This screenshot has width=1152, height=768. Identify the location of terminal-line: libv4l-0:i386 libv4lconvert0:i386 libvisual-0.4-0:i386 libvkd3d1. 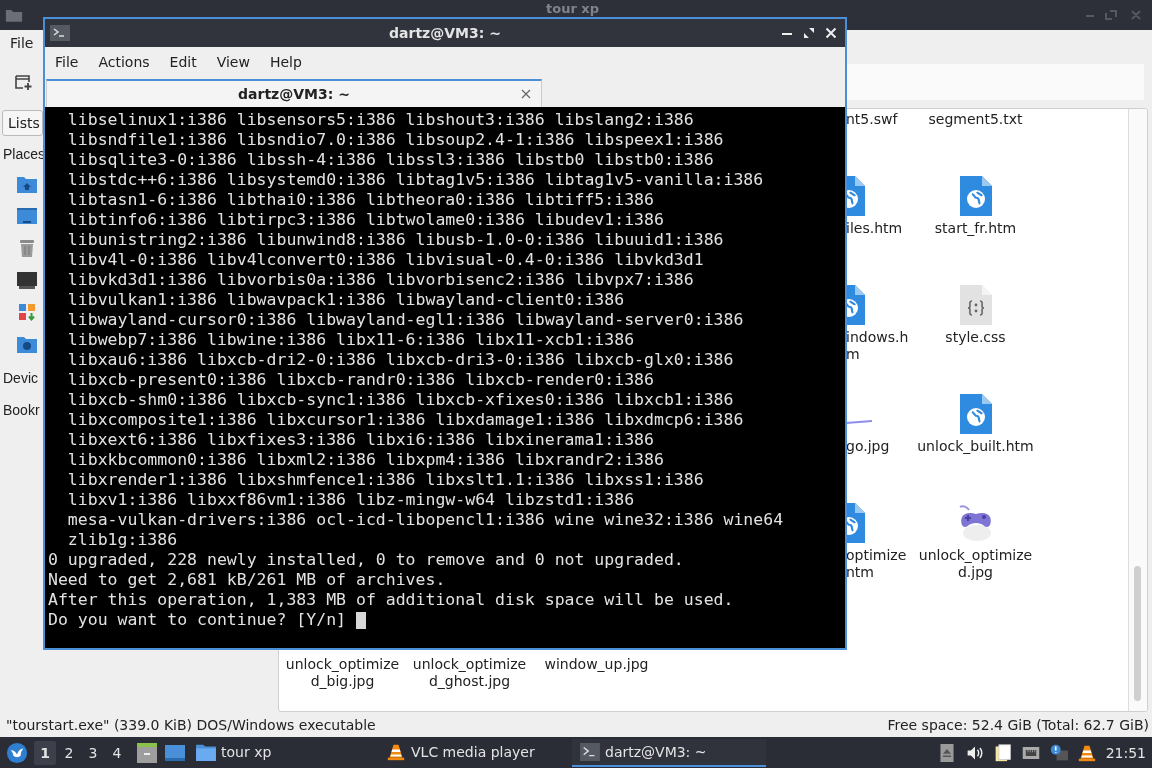
(385, 260).